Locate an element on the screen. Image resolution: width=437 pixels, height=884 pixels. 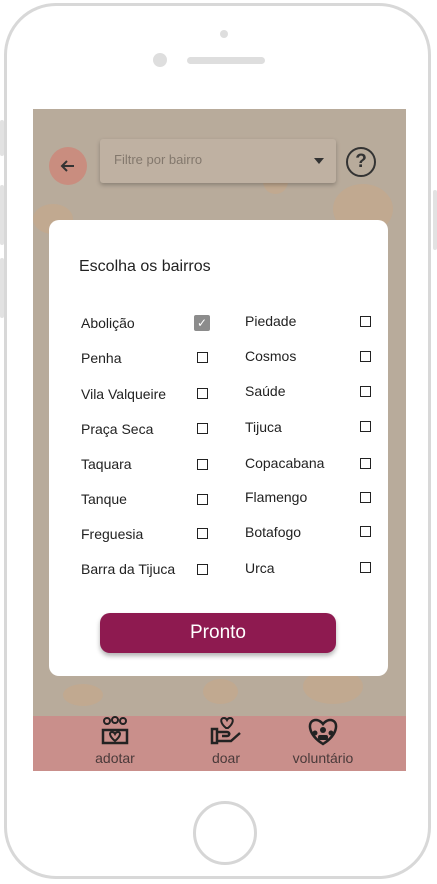
front-camera is located at coordinates (160, 60).